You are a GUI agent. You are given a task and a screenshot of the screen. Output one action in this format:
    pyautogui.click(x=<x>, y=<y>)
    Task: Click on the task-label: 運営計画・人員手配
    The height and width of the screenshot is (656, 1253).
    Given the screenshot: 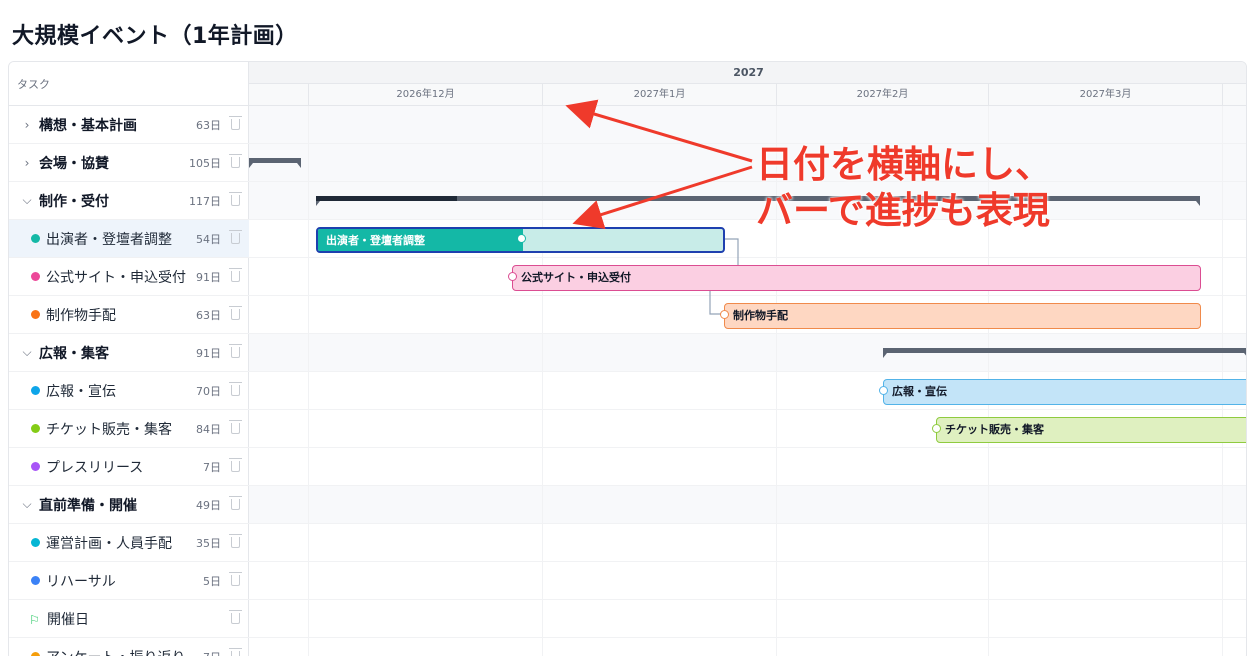 What is the action you would take?
    pyautogui.click(x=109, y=543)
    